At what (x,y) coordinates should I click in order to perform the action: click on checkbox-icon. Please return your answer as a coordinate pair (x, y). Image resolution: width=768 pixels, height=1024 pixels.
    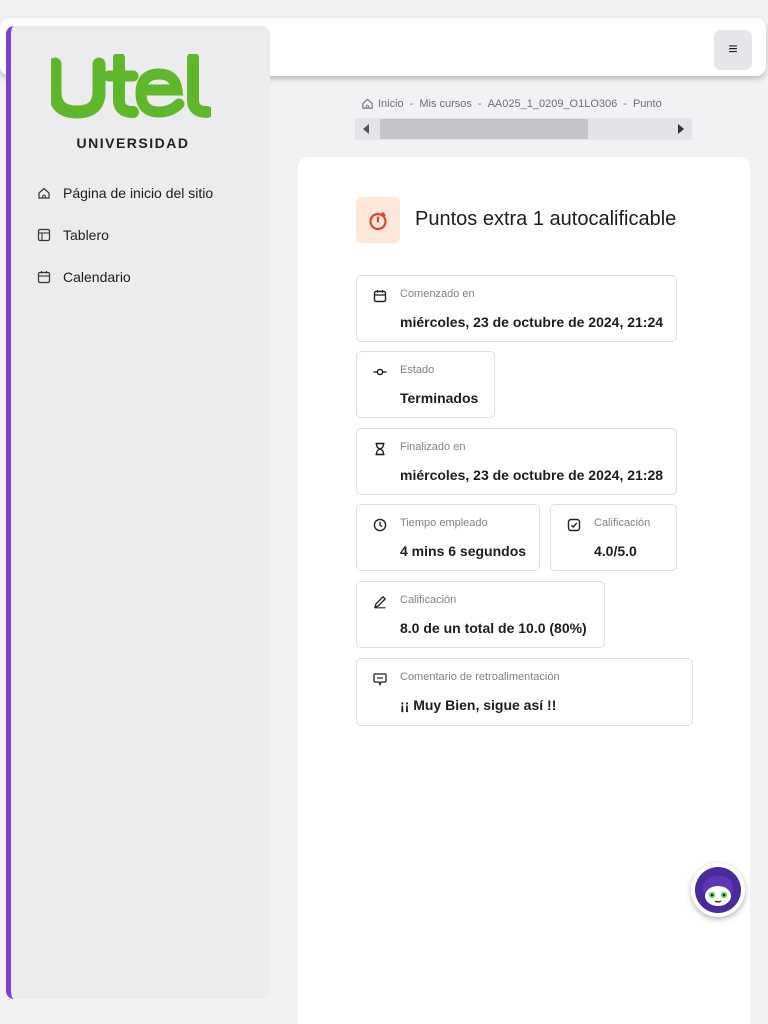
    Looking at the image, I should click on (574, 525).